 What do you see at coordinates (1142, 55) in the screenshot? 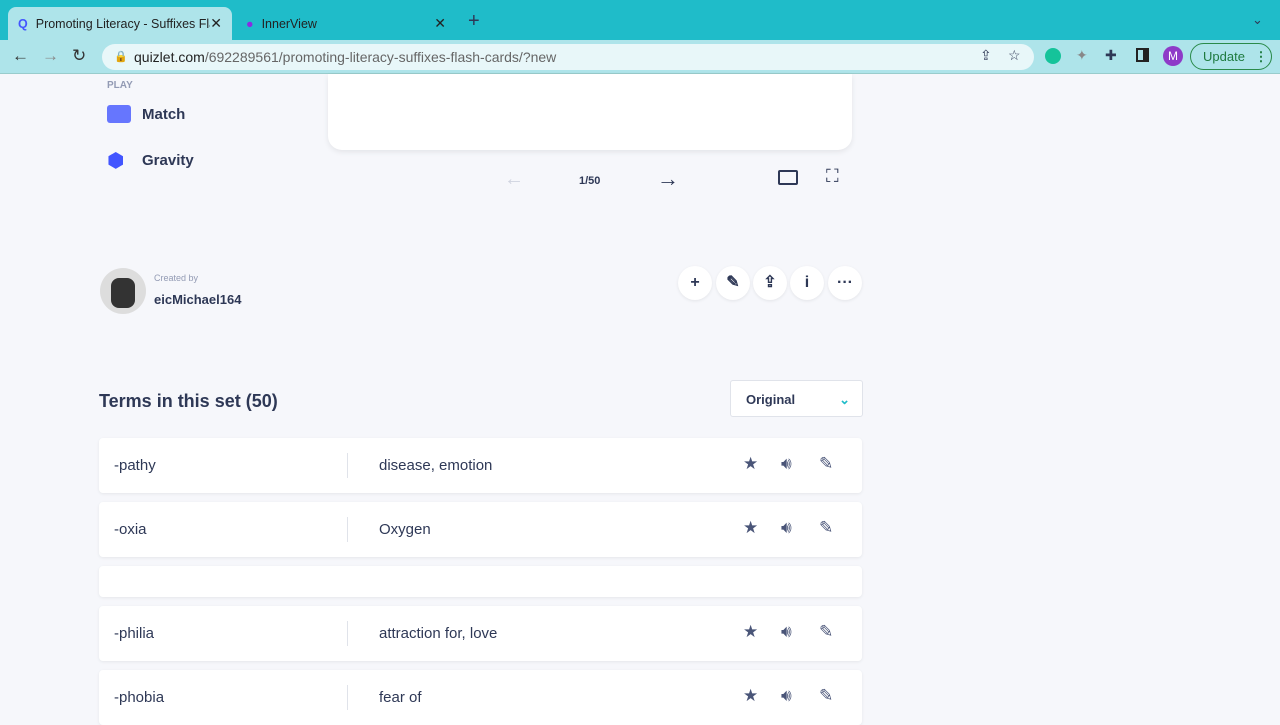
I see `side-panel-icon` at bounding box center [1142, 55].